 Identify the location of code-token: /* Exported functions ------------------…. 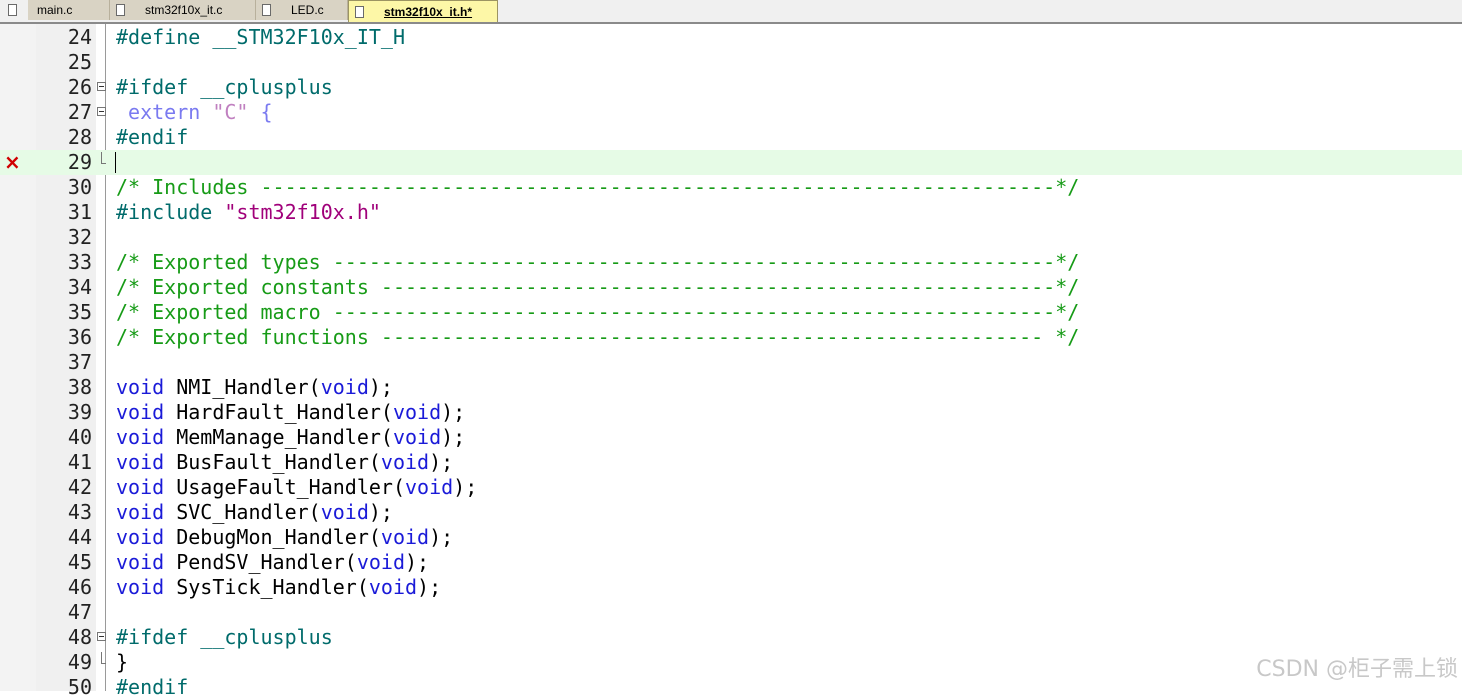
(598, 337).